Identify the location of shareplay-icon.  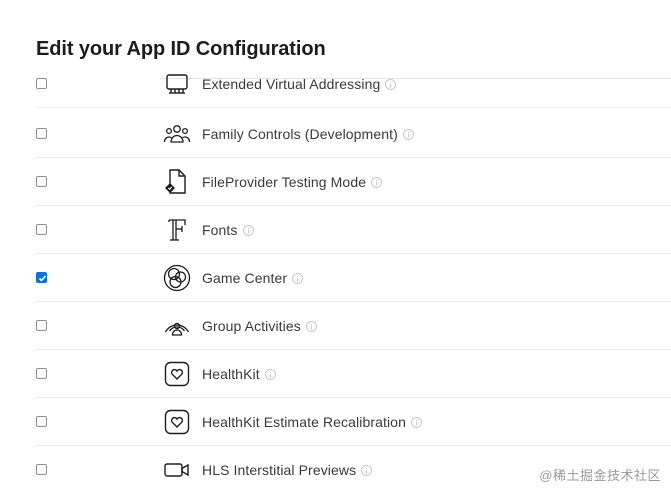
(177, 326).